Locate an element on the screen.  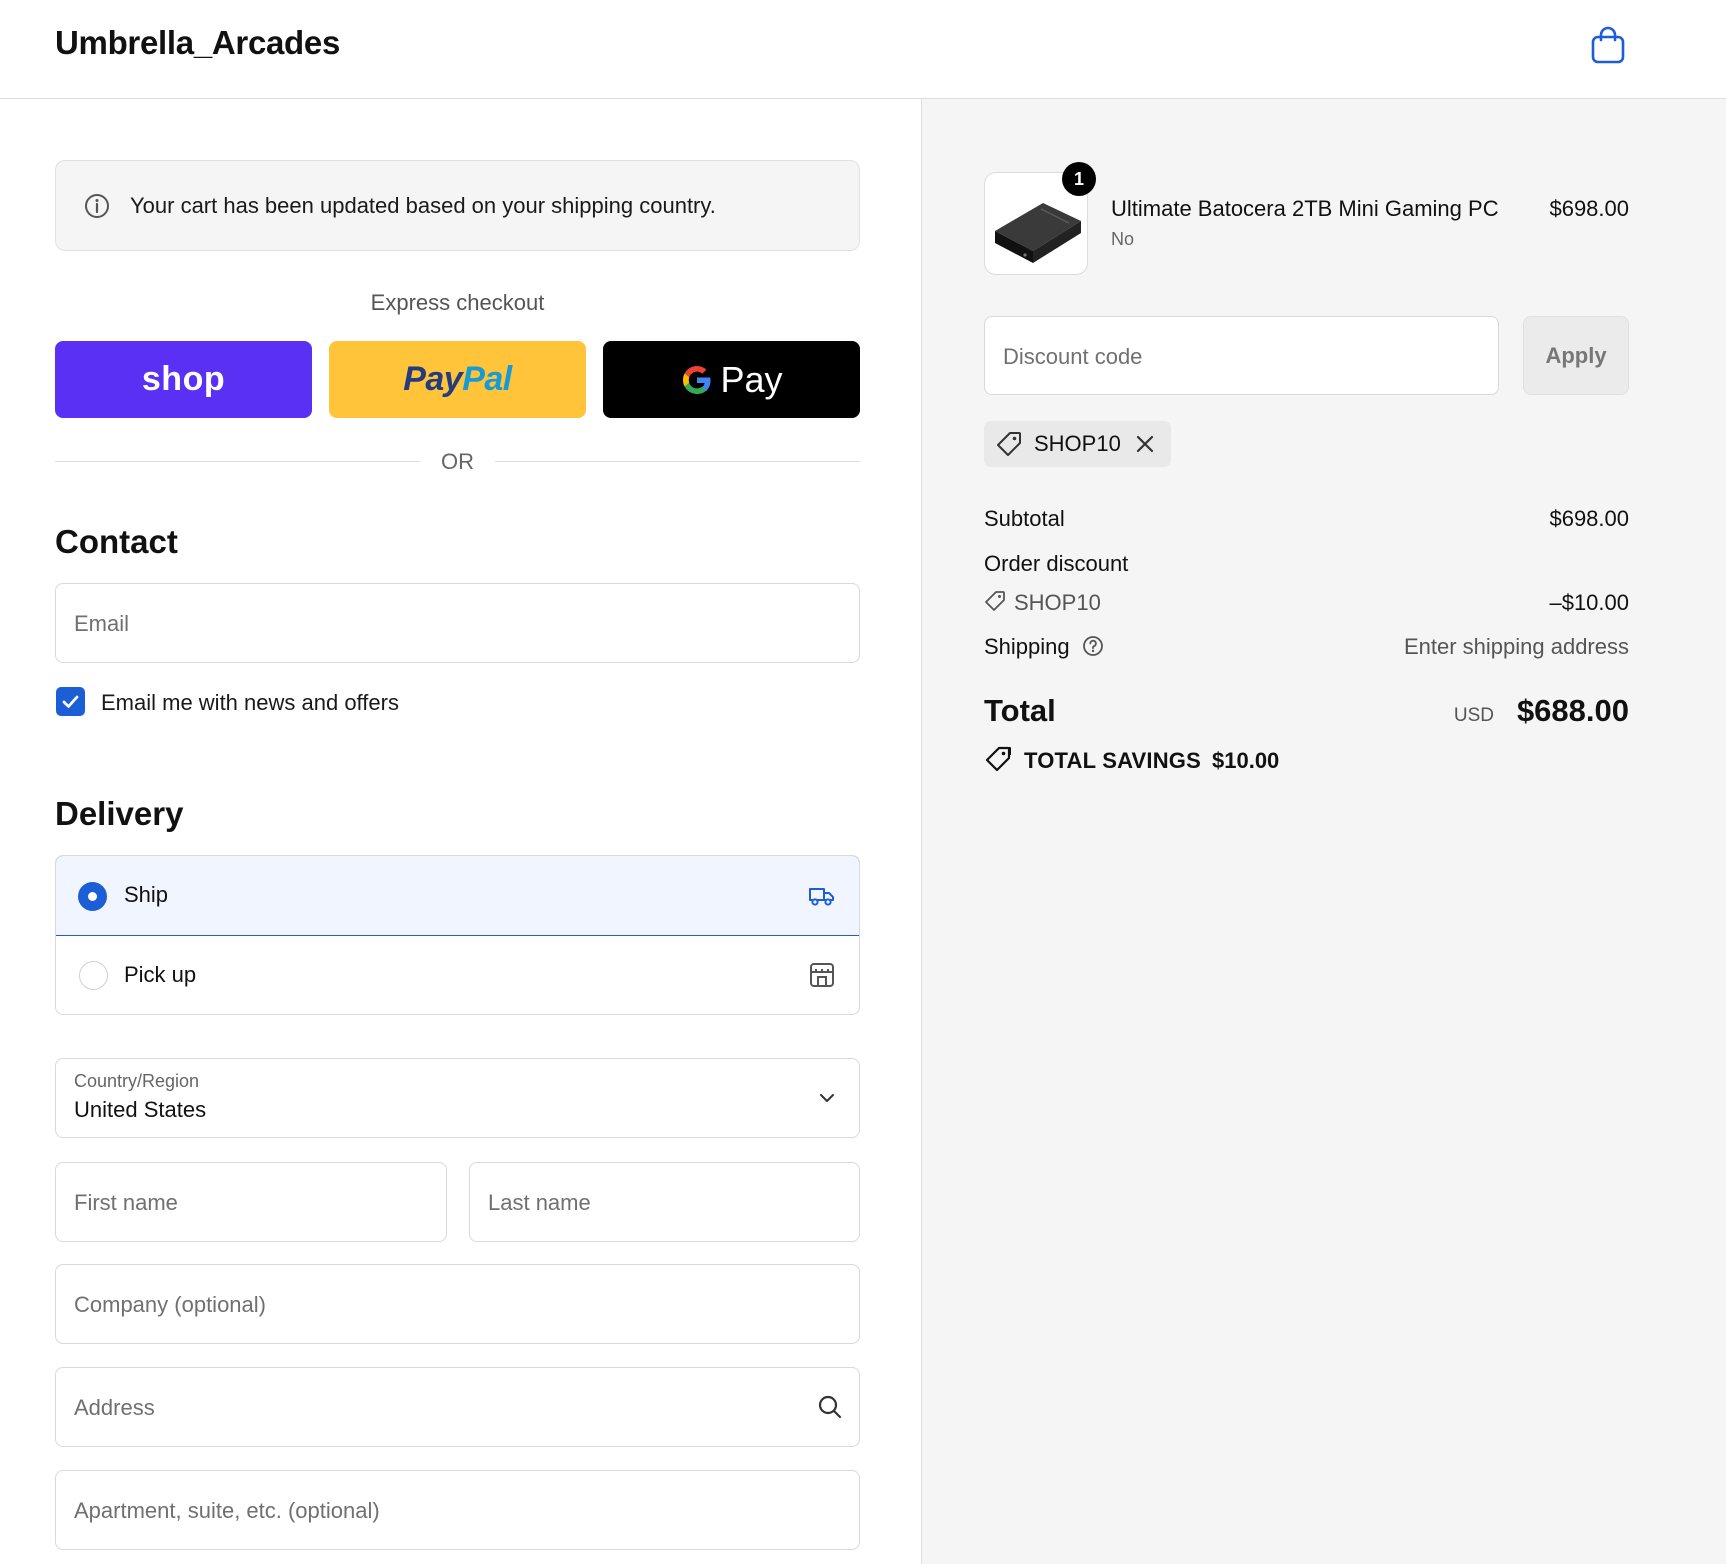
delivery-option-ship: Ship is located at coordinates (457, 896).